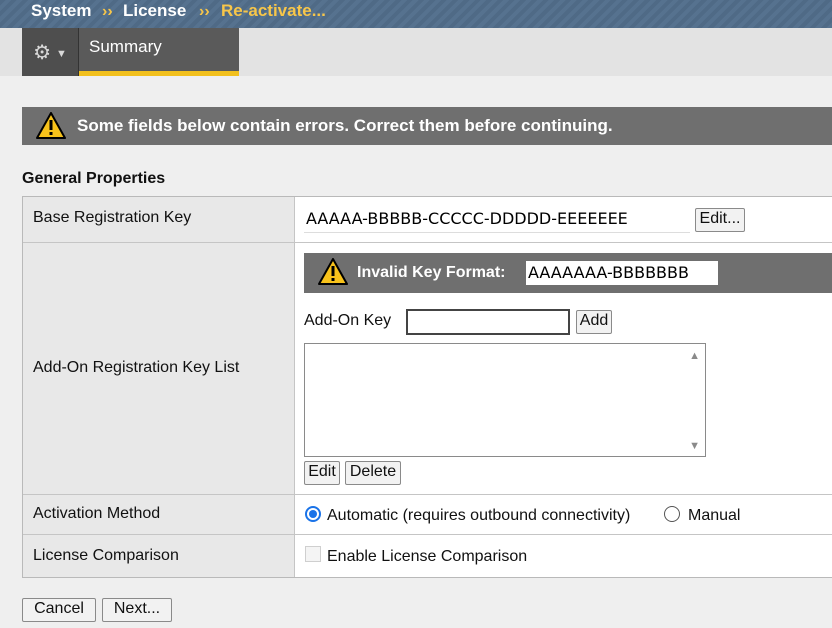 The height and width of the screenshot is (628, 832). What do you see at coordinates (154, 11) in the screenshot?
I see `breadcrumb-license: License` at bounding box center [154, 11].